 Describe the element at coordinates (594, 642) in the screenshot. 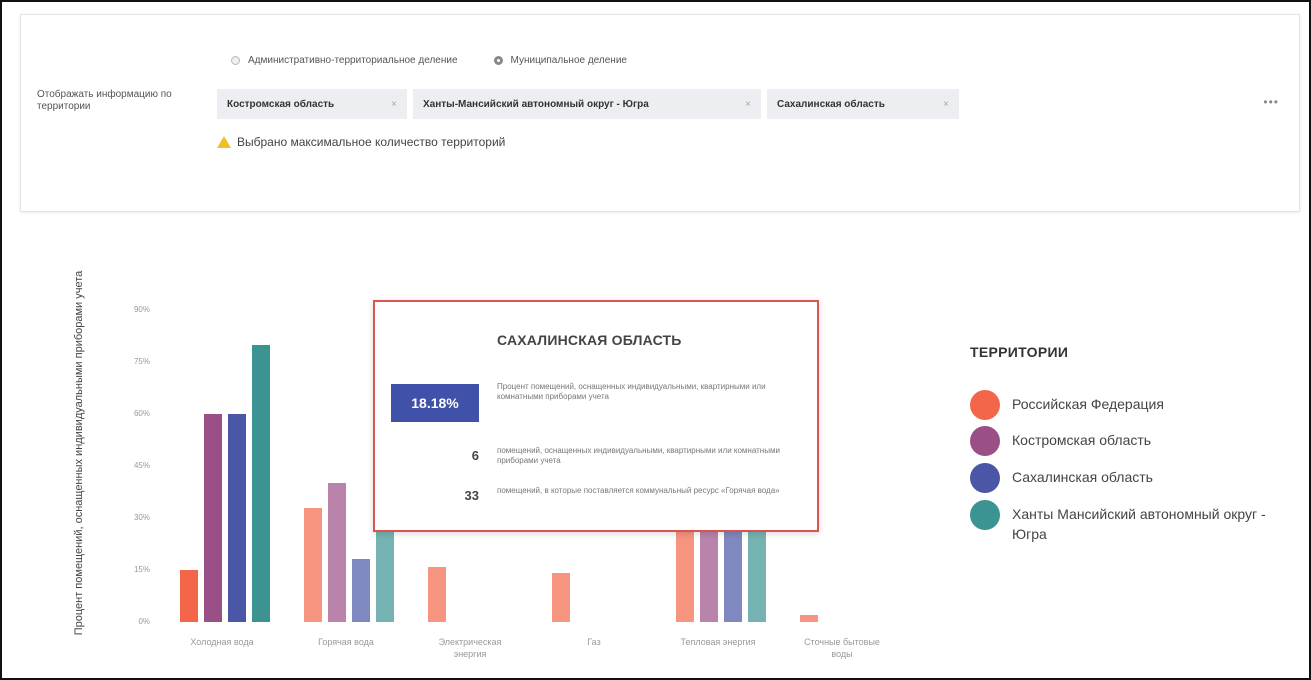

I see `x-category-label: Газ` at that location.